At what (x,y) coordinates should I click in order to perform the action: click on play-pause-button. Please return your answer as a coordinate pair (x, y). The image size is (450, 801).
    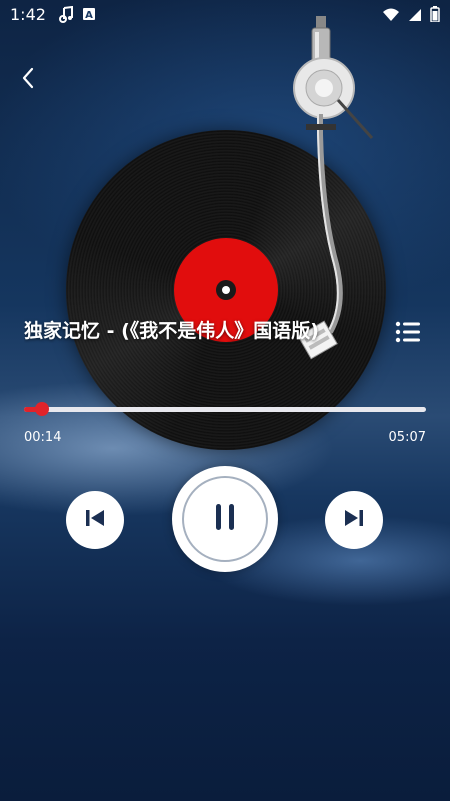
    Looking at the image, I should click on (225, 519).